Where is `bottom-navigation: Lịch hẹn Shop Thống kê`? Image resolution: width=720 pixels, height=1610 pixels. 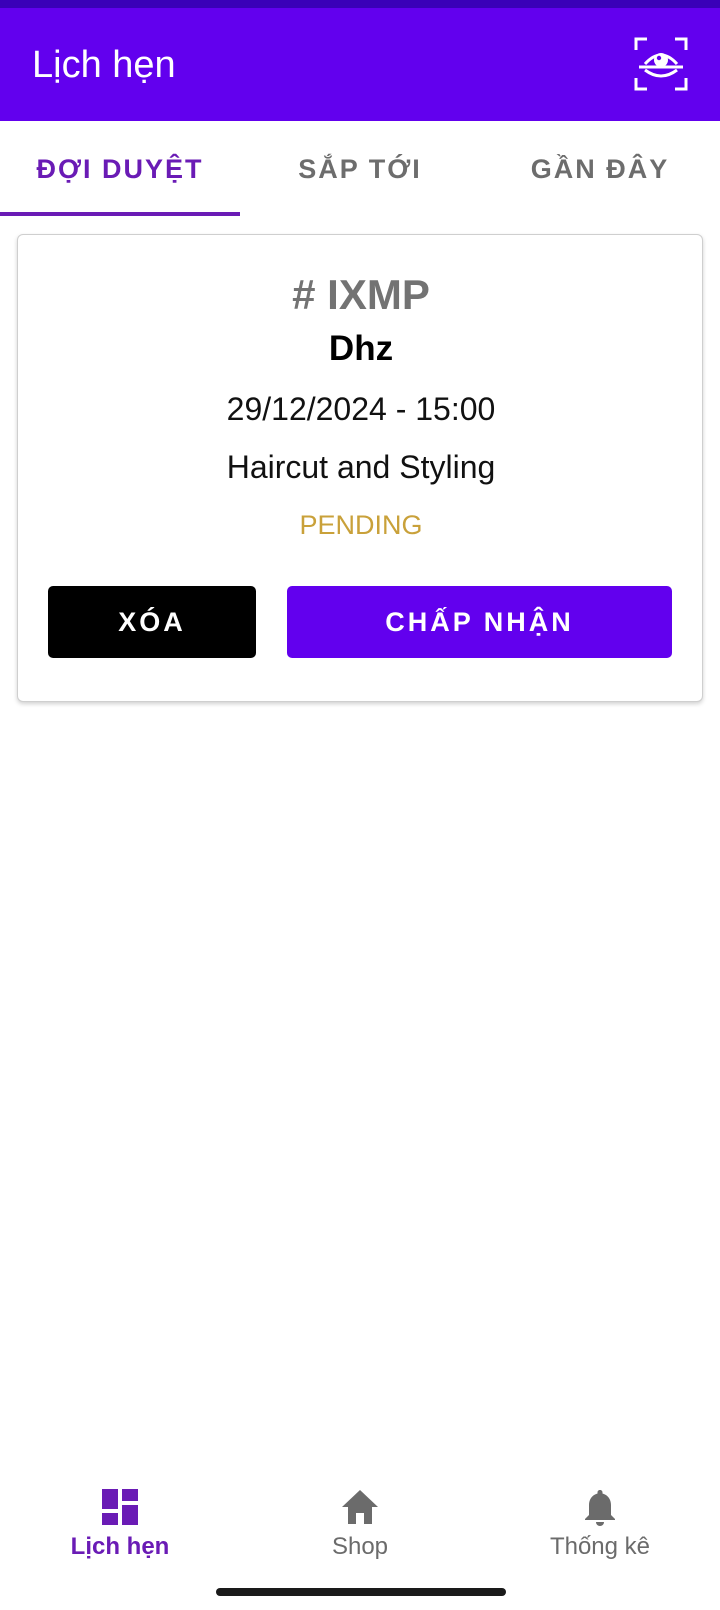
bottom-navigation: Lịch hẹn Shop Thống kê is located at coordinates (360, 1520).